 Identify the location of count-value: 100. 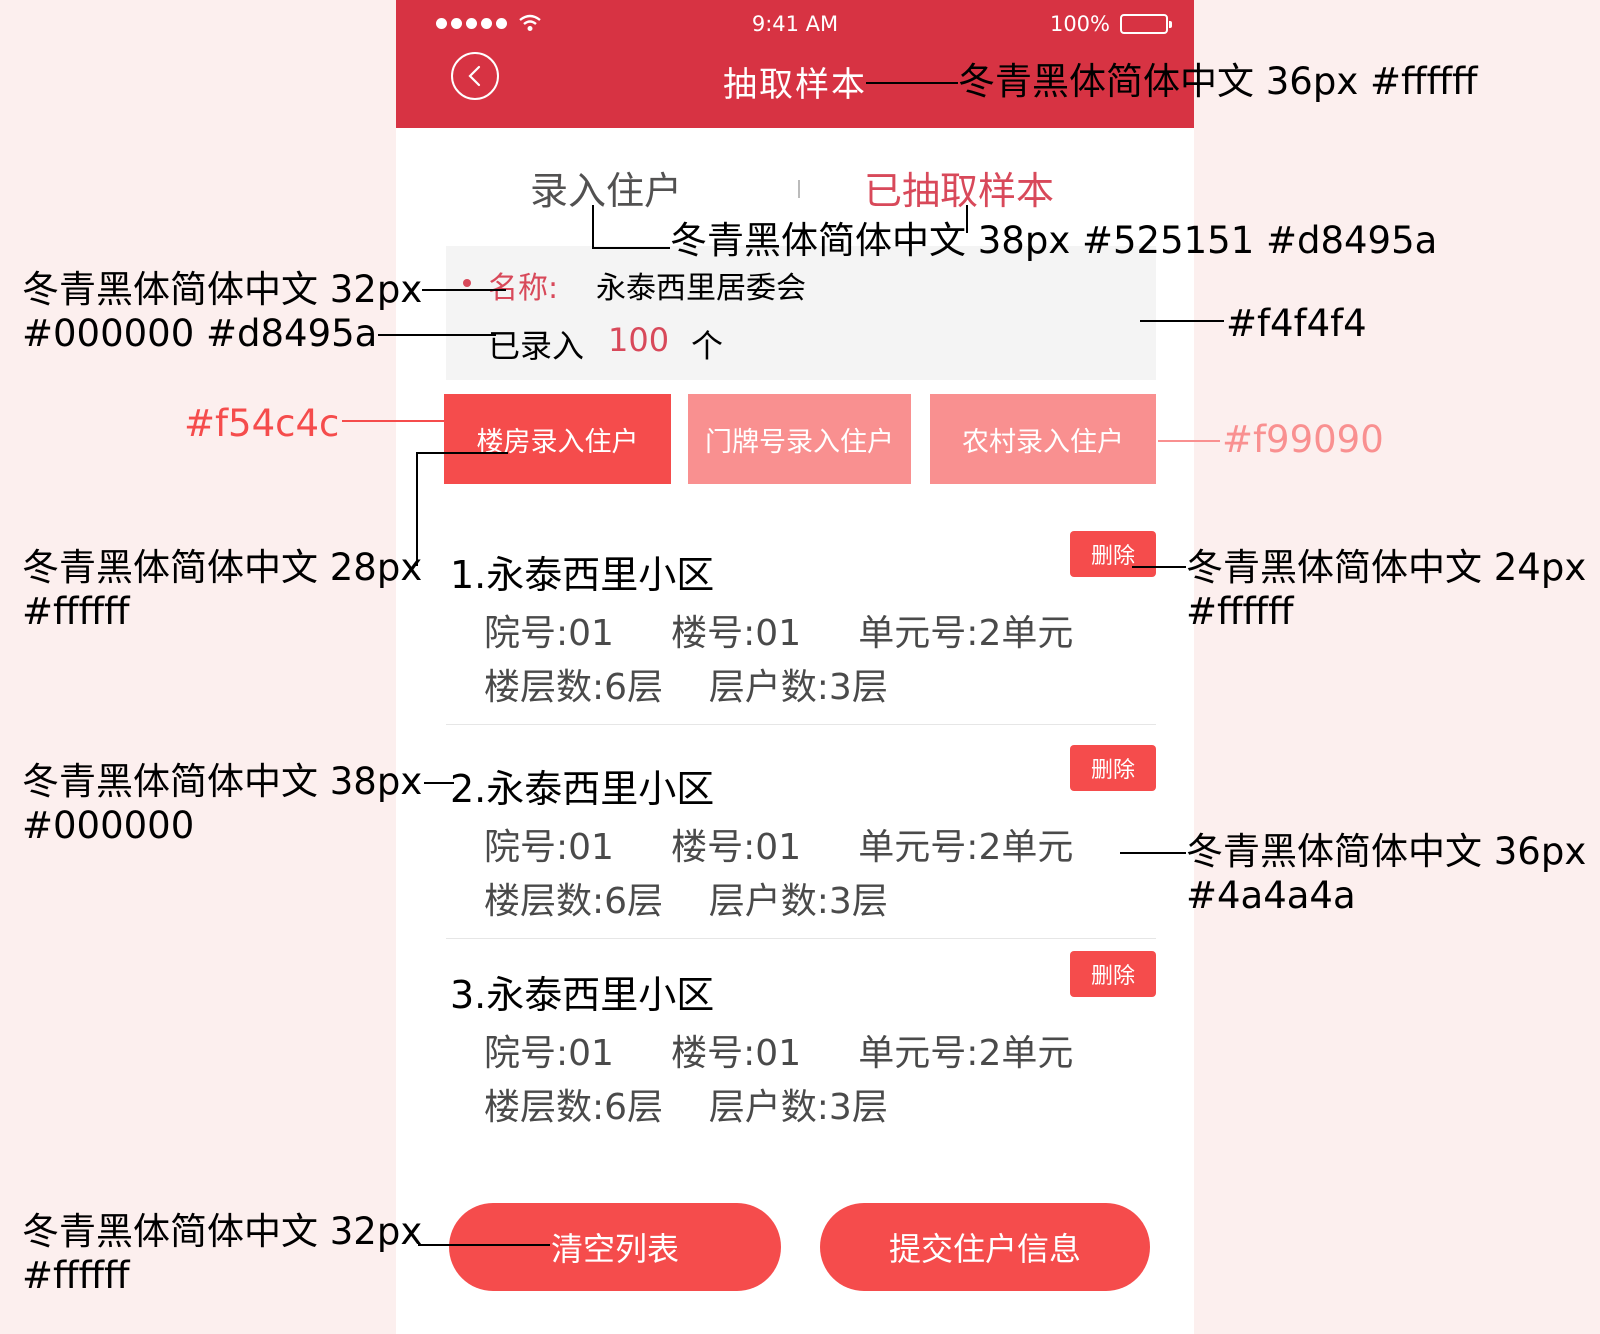
(639, 340).